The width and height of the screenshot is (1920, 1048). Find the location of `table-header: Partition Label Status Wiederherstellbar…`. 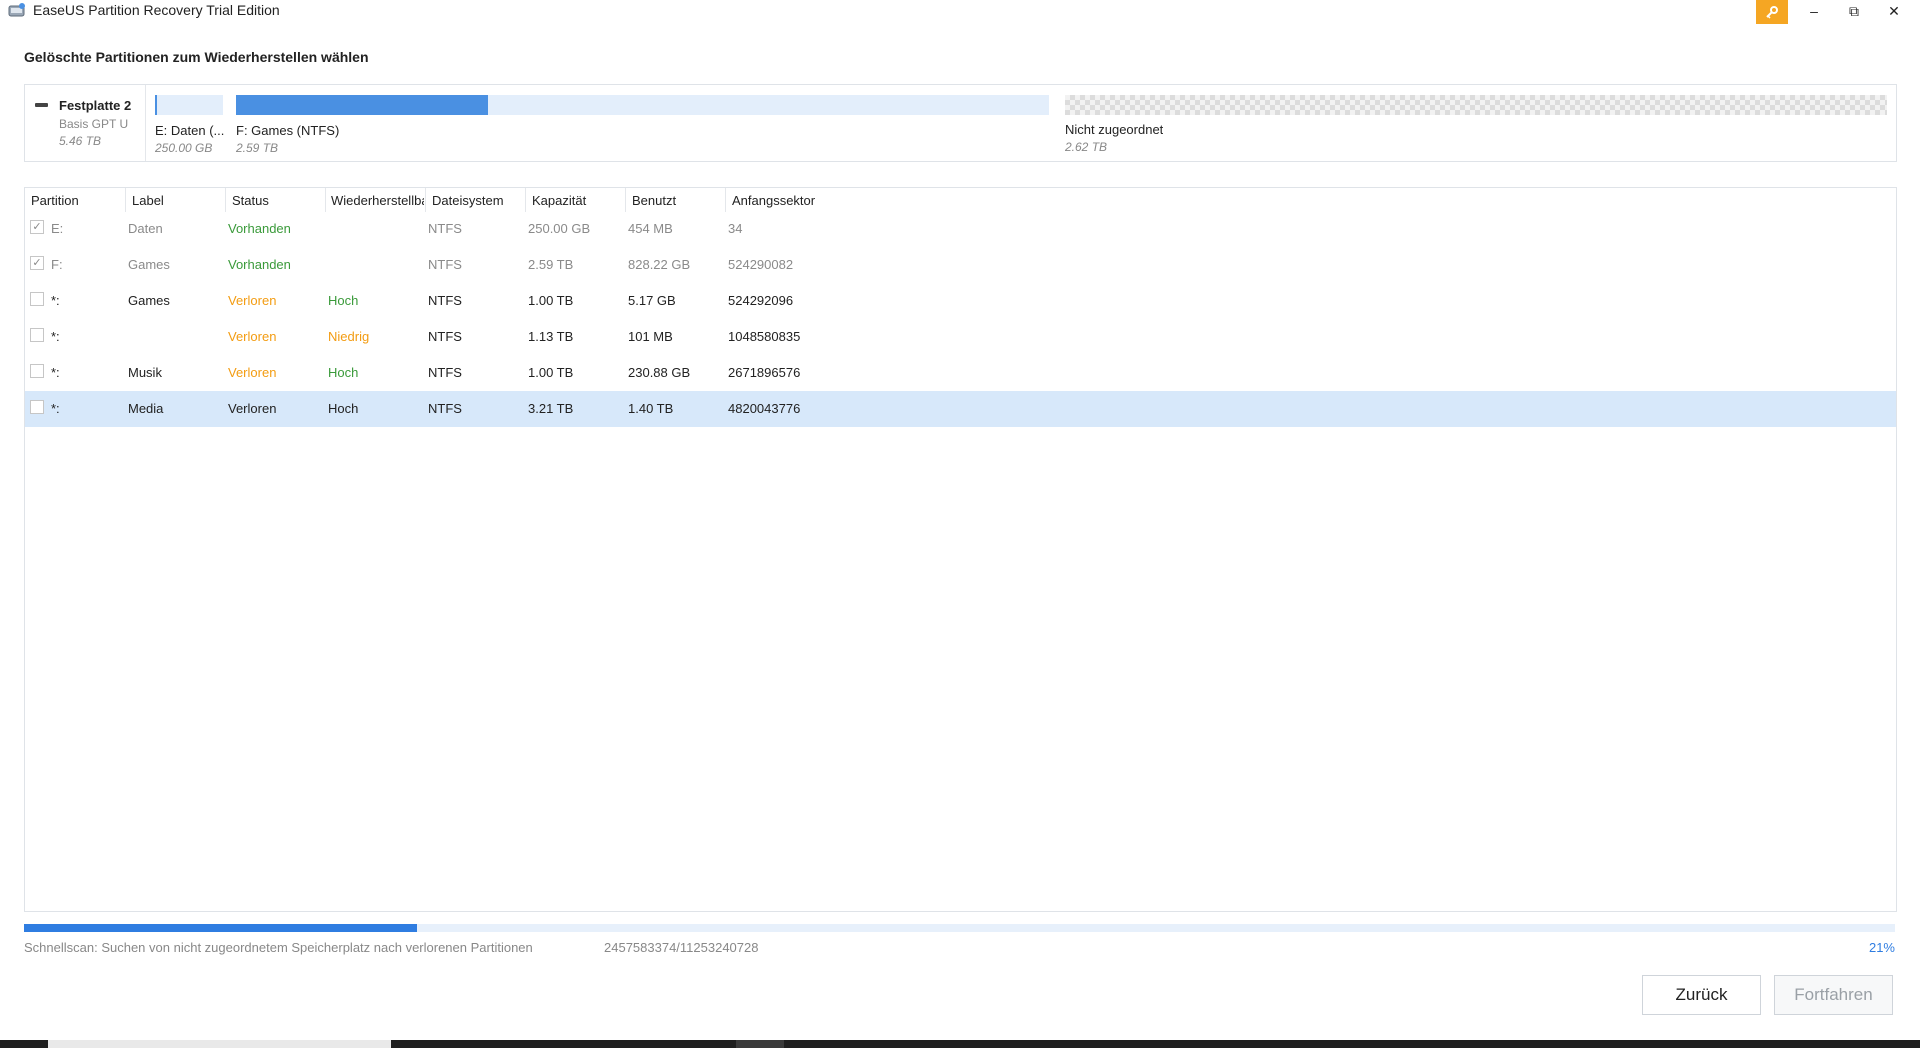

table-header: Partition Label Status Wiederherstellbar… is located at coordinates (960, 200).